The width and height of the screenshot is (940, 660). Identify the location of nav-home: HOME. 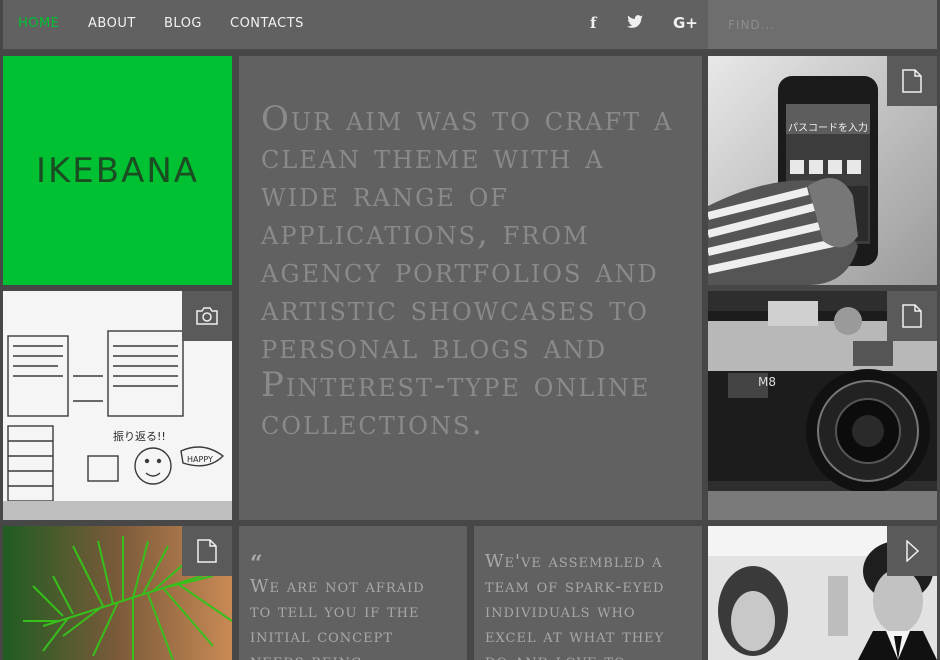
(38, 23).